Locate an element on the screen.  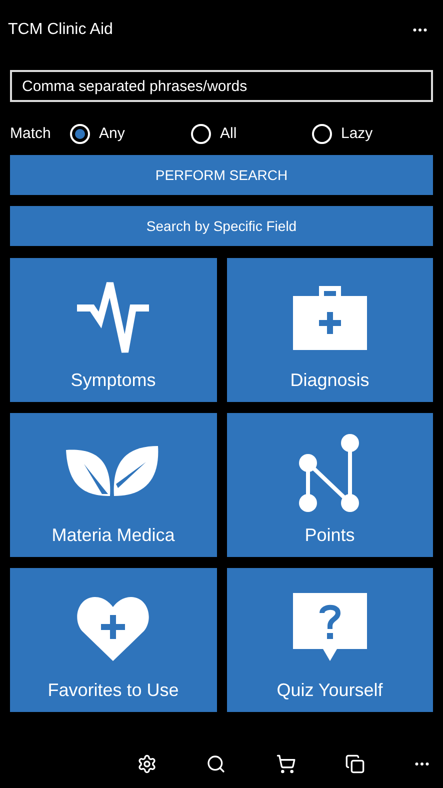
heart-plus-icon is located at coordinates (113, 627).